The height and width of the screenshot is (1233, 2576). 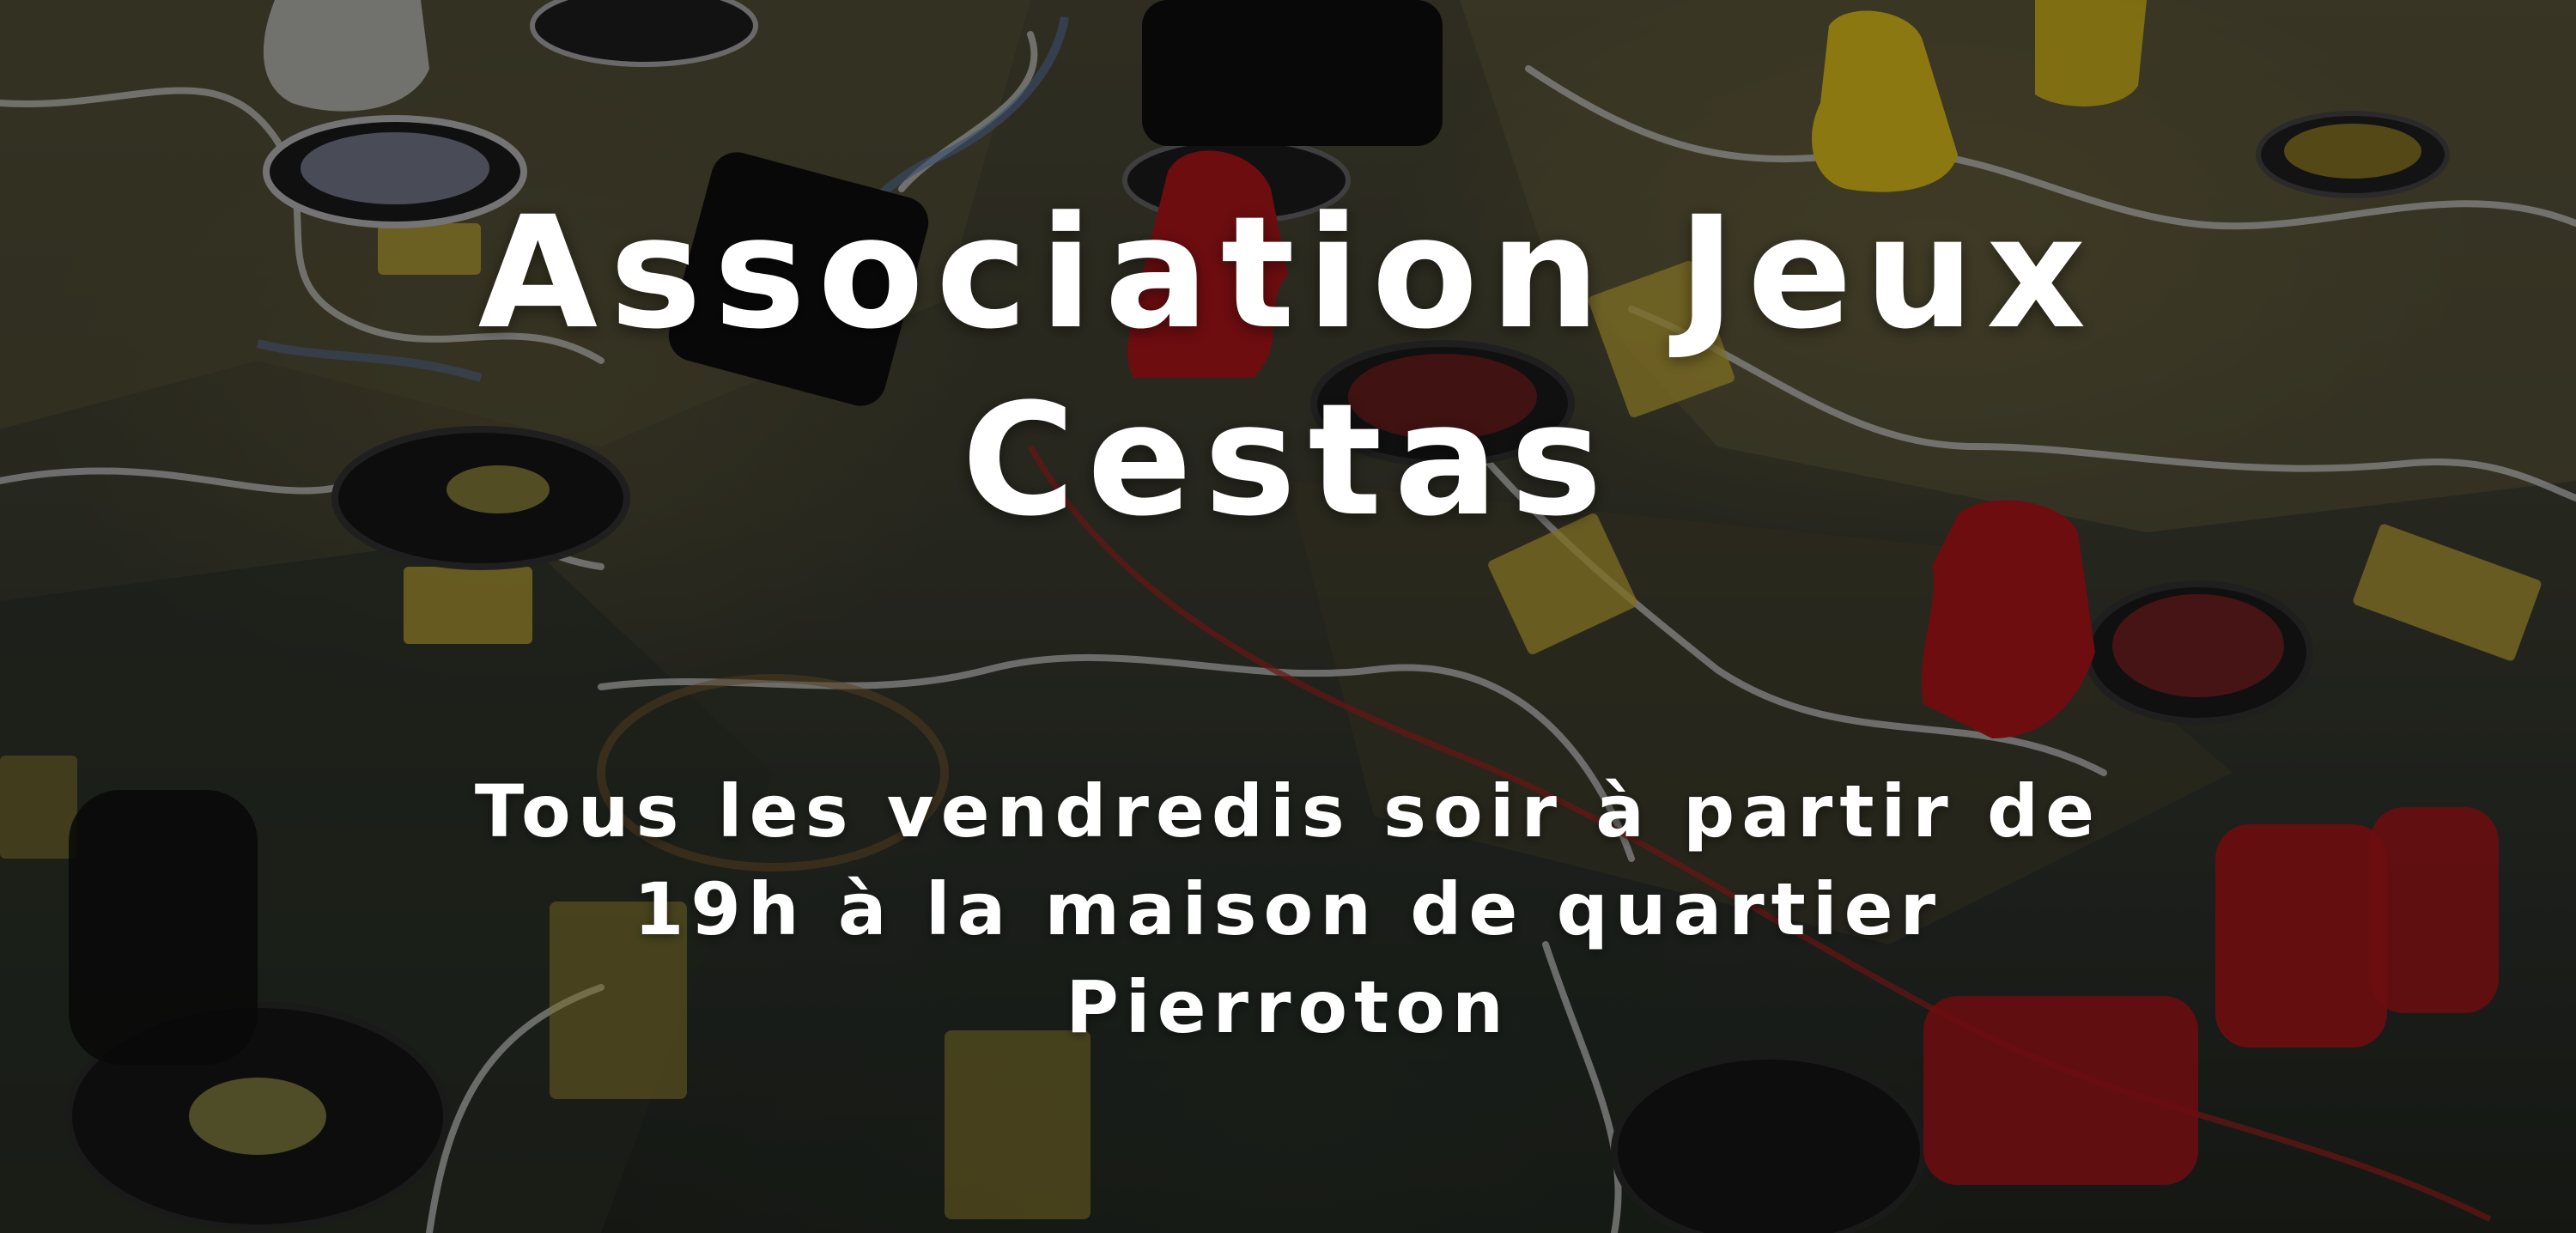 What do you see at coordinates (1288, 811) in the screenshot?
I see `subtitle-line: Tous les vendredis soir à partir de` at bounding box center [1288, 811].